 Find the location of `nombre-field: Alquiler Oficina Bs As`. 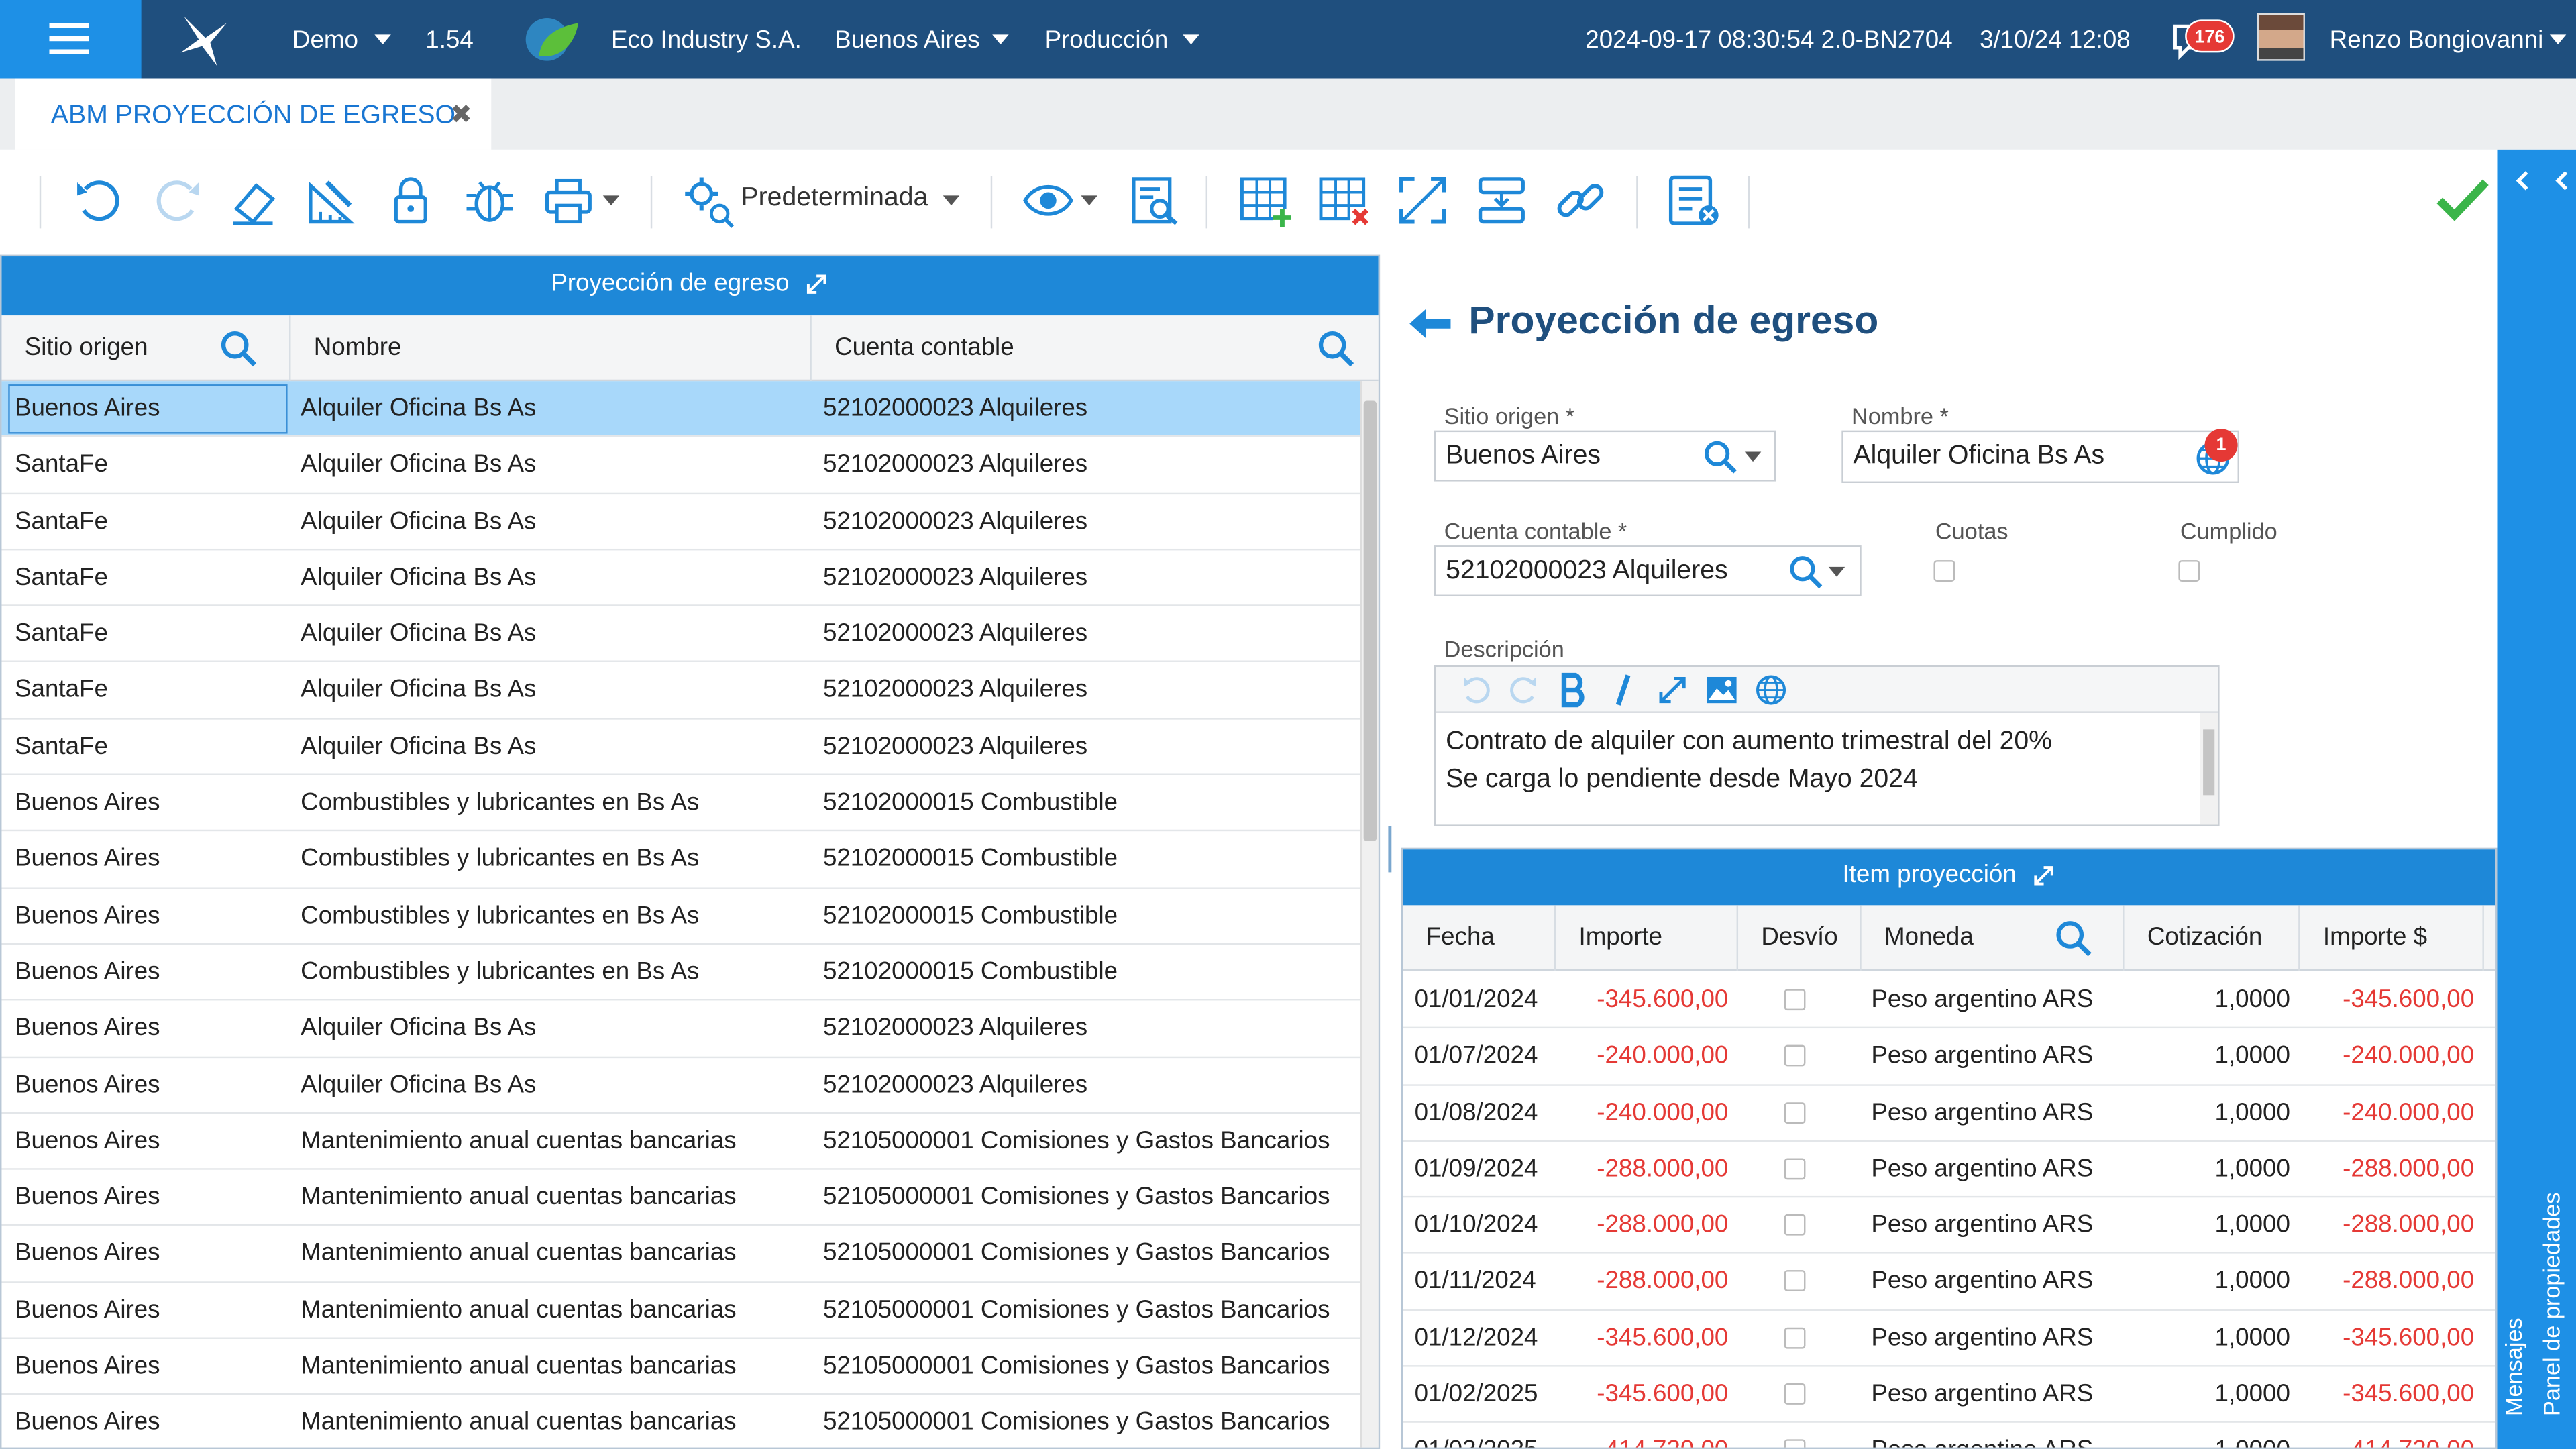

nombre-field: Alquiler Oficina Bs As is located at coordinates (2040, 457).